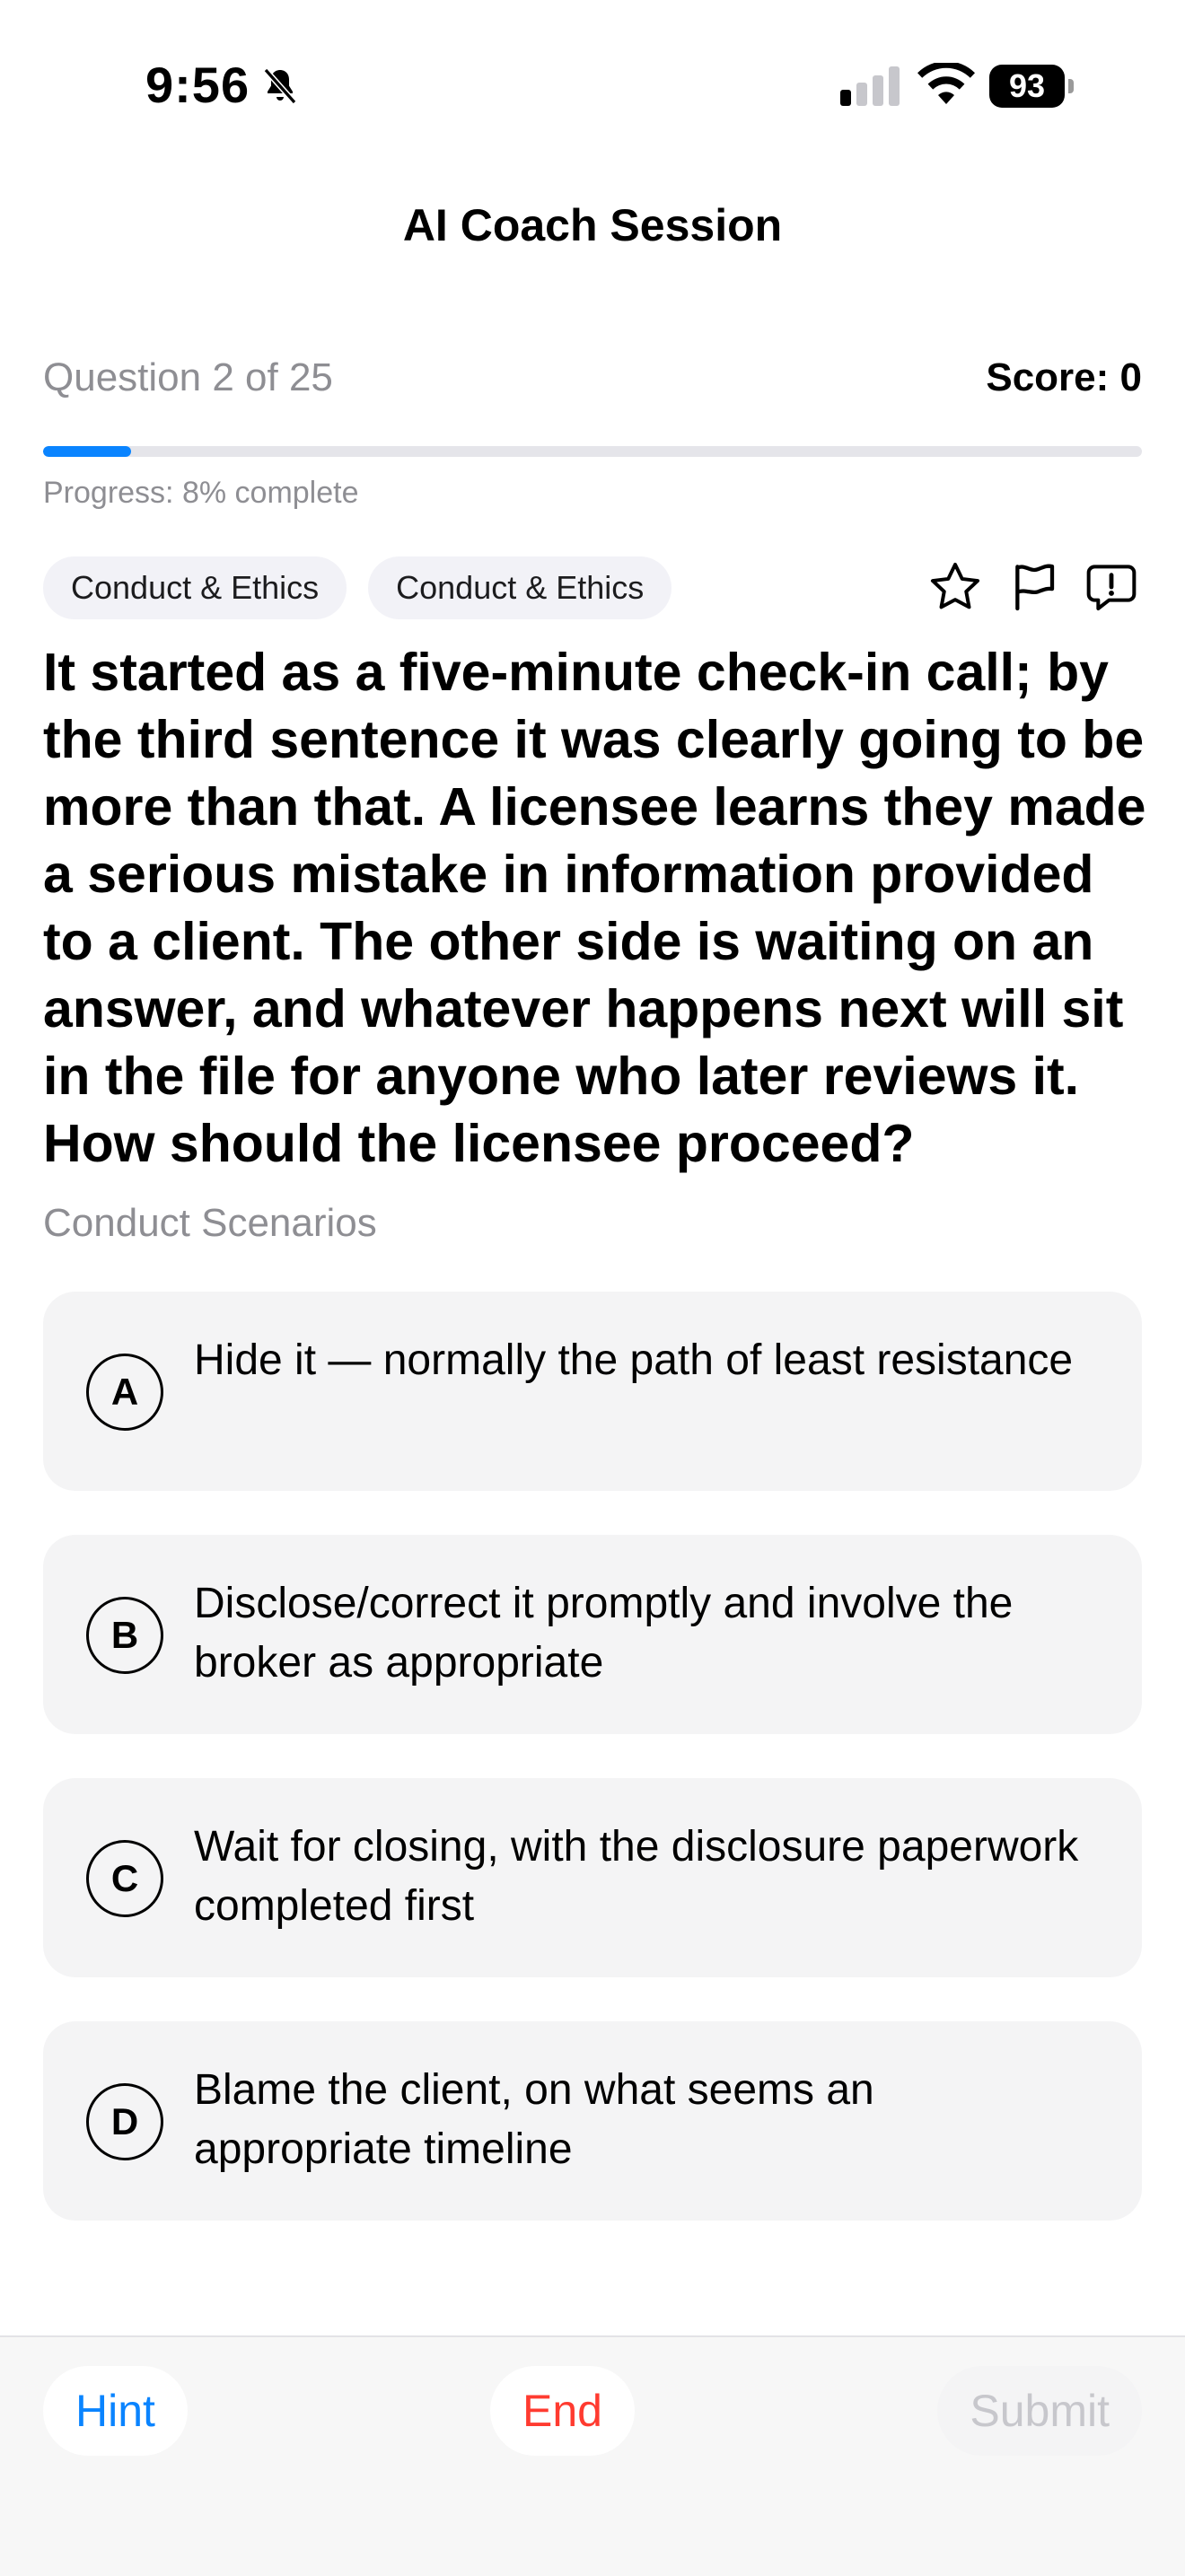  I want to click on bottom-toolbar: Hint End Submit, so click(592, 2455).